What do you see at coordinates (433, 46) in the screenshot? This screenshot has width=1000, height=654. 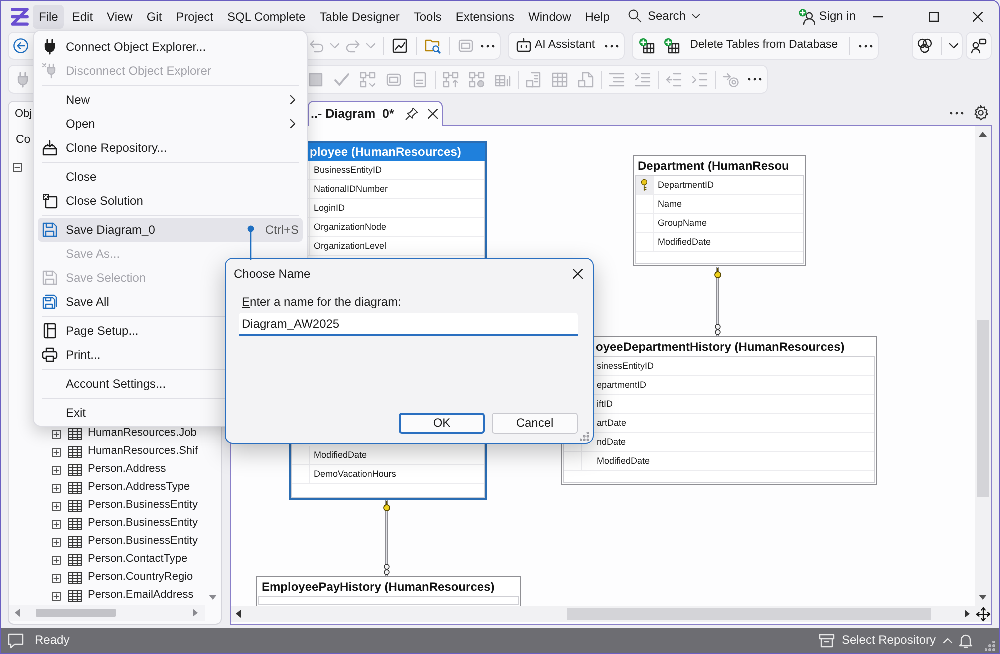 I see `folder-search-icon` at bounding box center [433, 46].